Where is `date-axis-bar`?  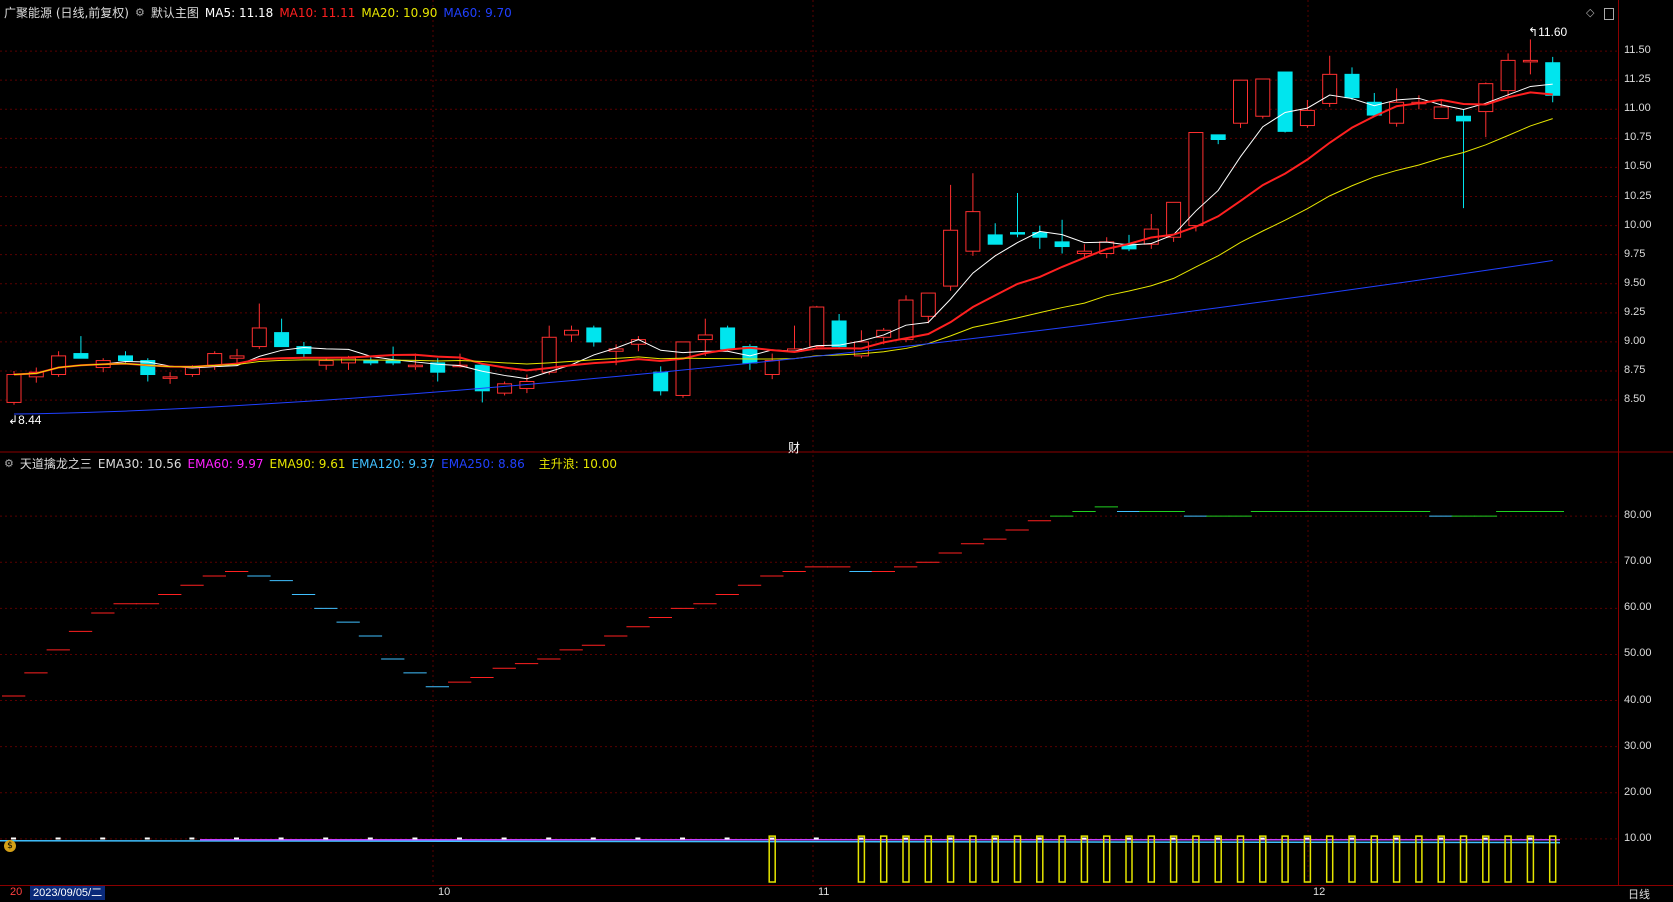
date-axis-bar is located at coordinates (836, 893).